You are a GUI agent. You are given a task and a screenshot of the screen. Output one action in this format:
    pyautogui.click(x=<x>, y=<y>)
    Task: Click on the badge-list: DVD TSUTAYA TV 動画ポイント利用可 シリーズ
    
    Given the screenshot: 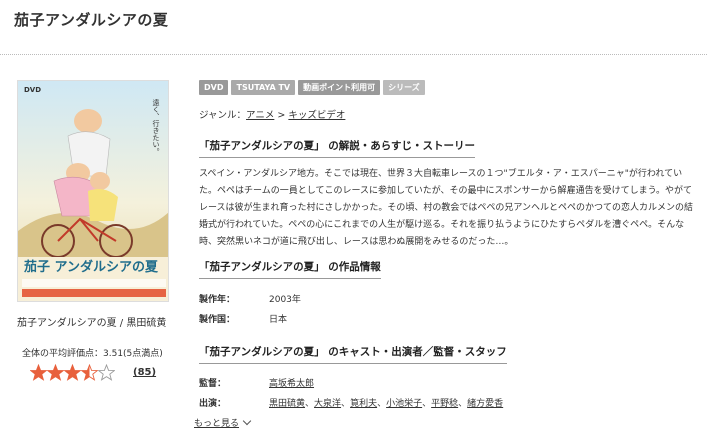 What is the action you would take?
    pyautogui.click(x=312, y=87)
    